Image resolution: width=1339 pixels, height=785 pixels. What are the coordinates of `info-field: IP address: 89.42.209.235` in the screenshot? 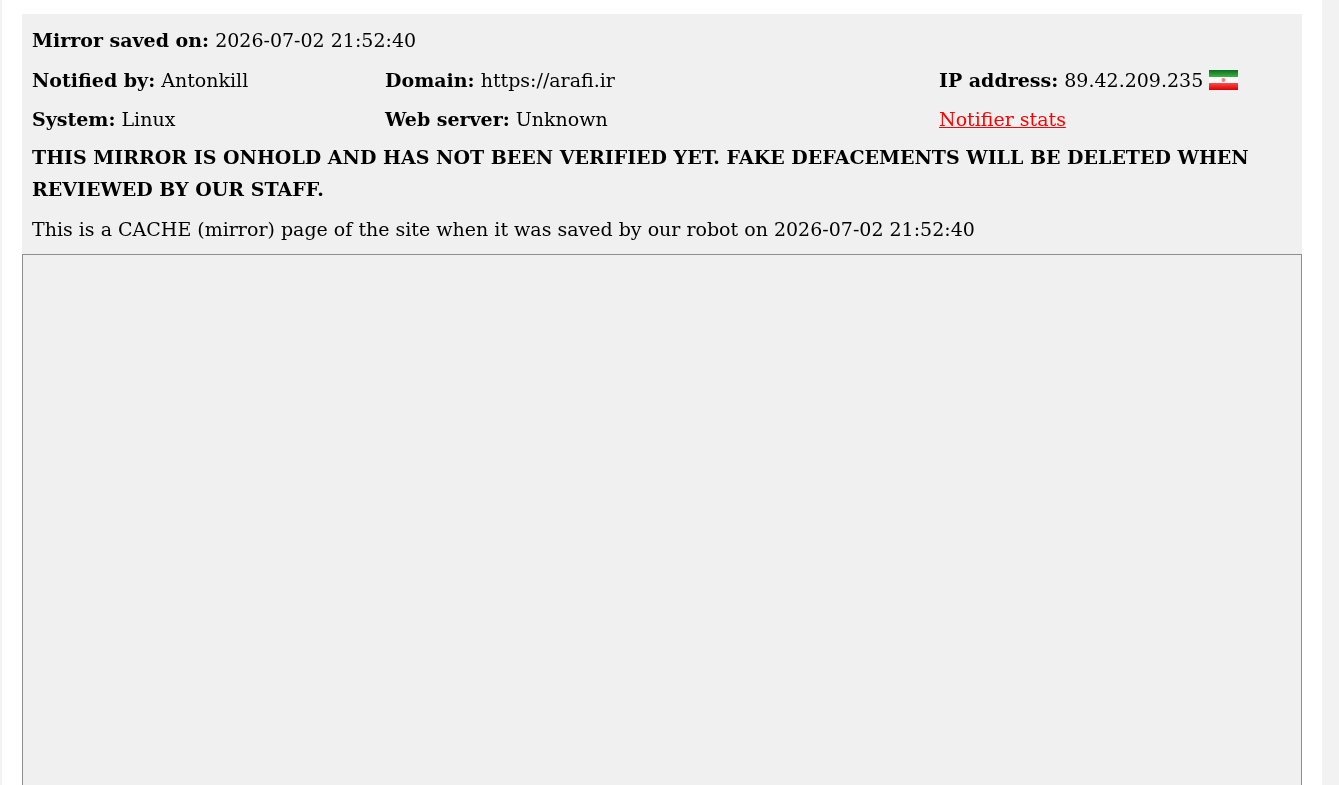 It's located at (1071, 79).